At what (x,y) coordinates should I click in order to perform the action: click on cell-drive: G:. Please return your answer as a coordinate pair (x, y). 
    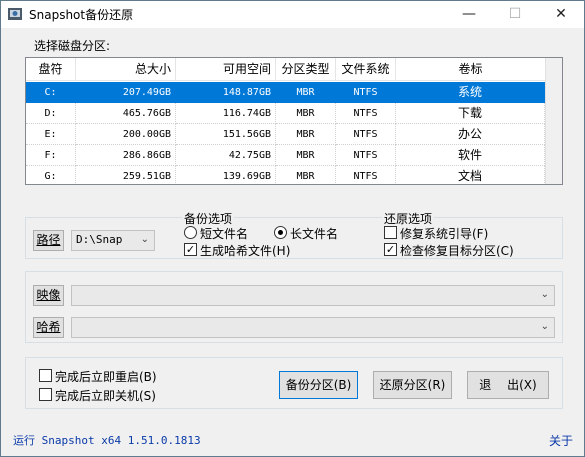
    Looking at the image, I should click on (51, 175).